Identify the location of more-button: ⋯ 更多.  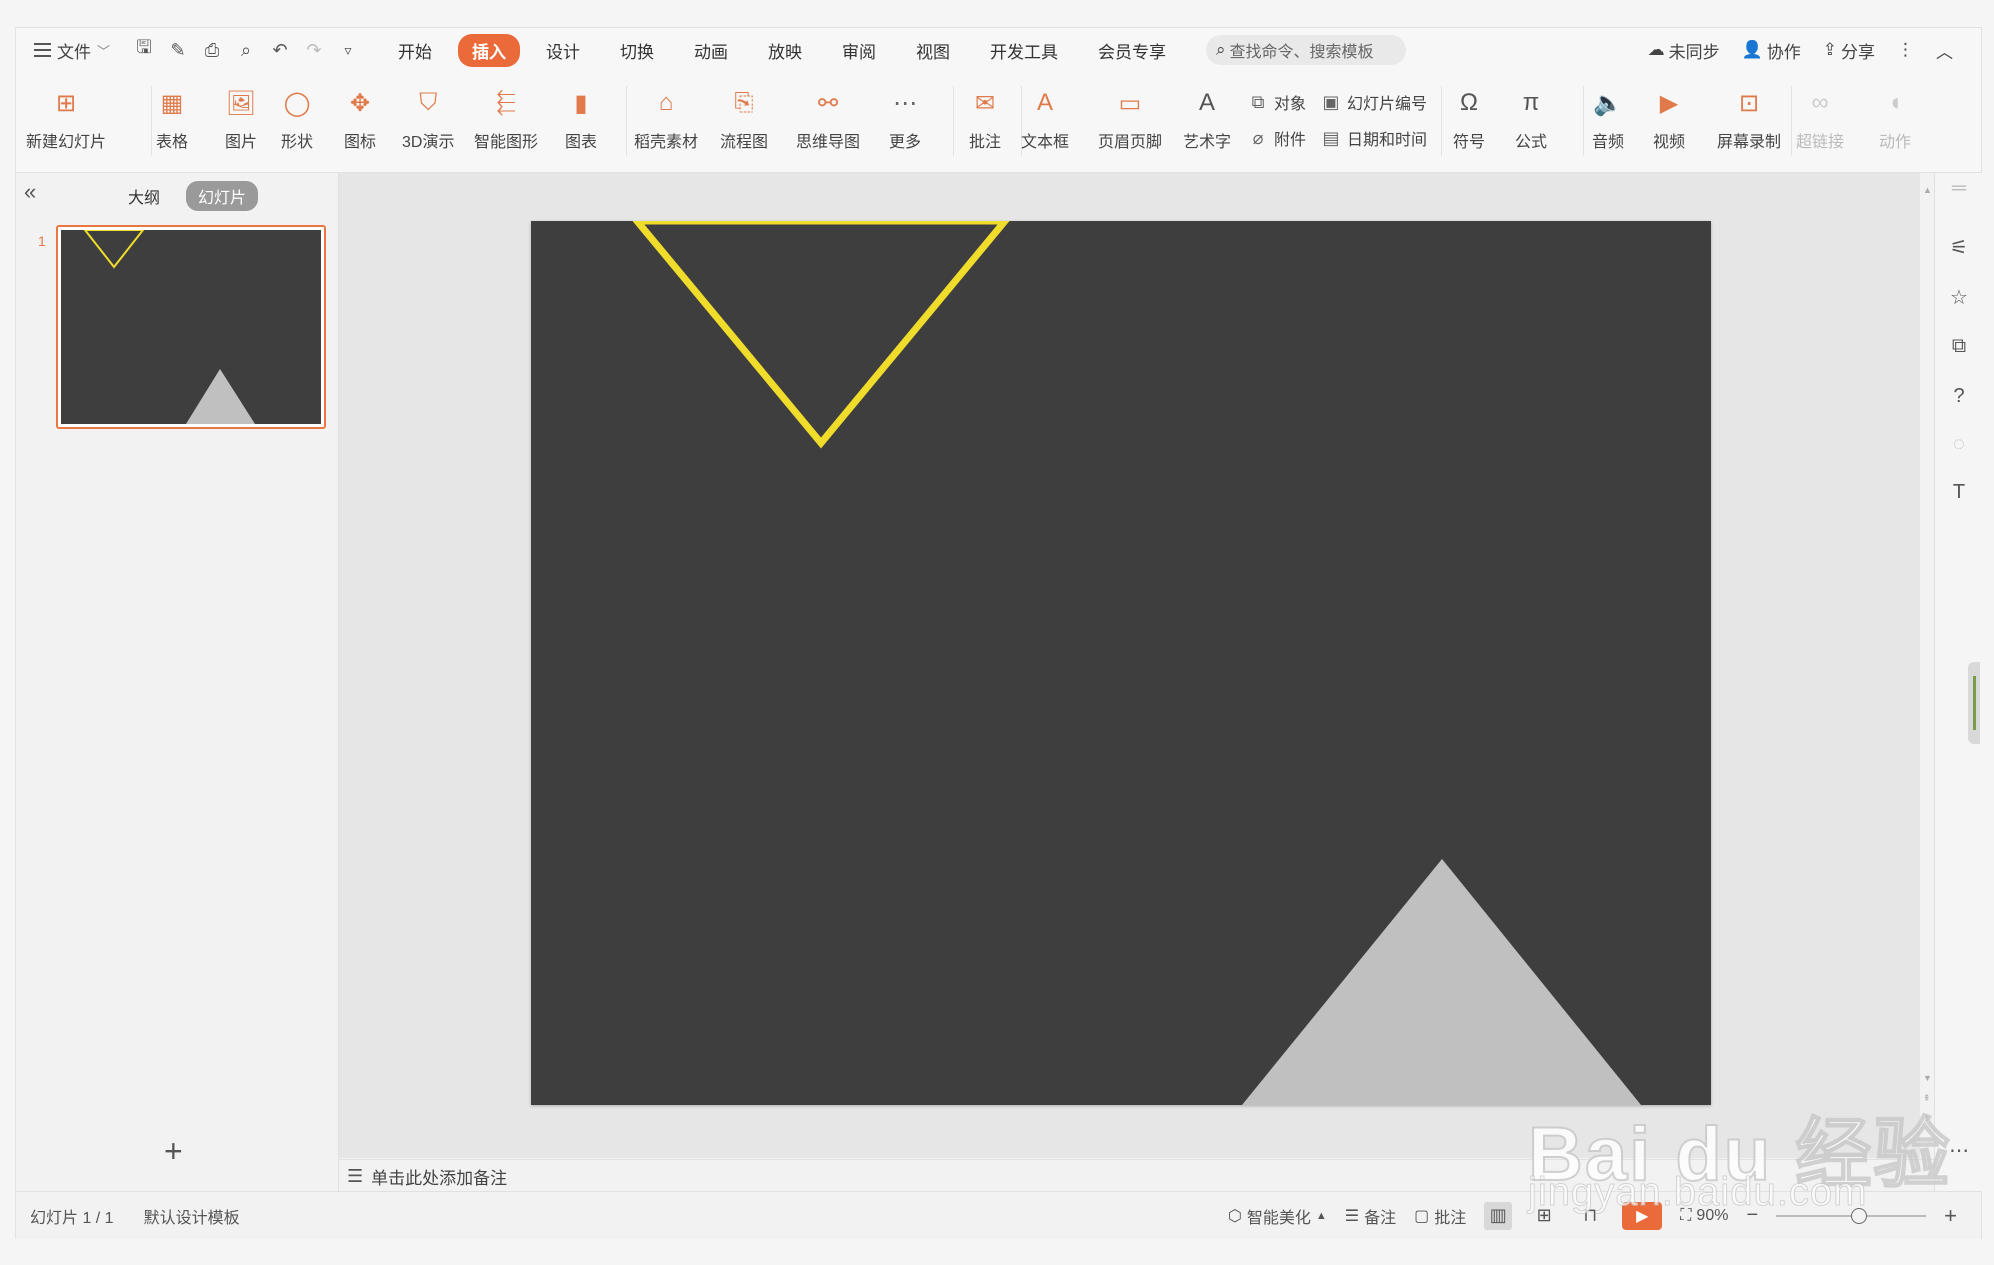
(905, 119).